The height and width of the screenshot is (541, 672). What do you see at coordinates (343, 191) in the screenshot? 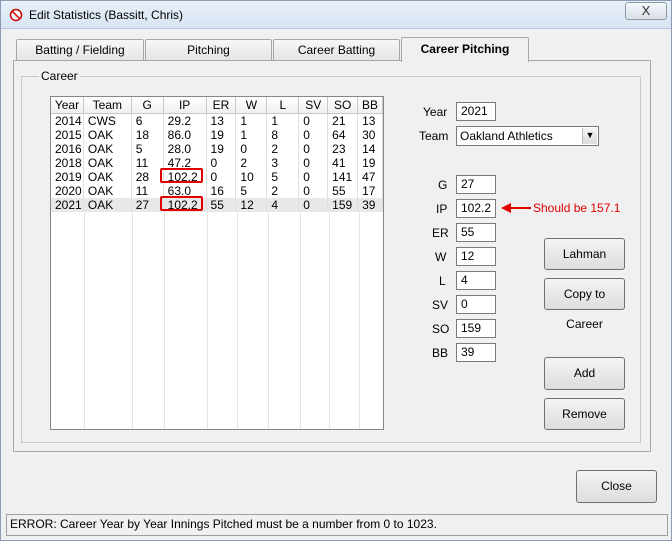
I see `cell-so: 55` at bounding box center [343, 191].